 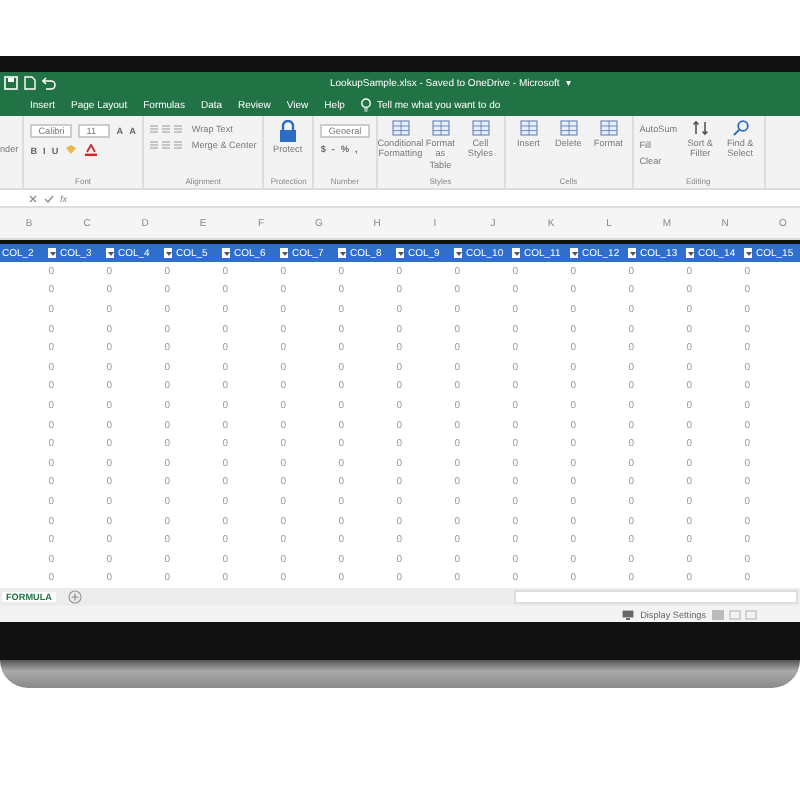 I want to click on undo-icon, so click(x=49, y=83).